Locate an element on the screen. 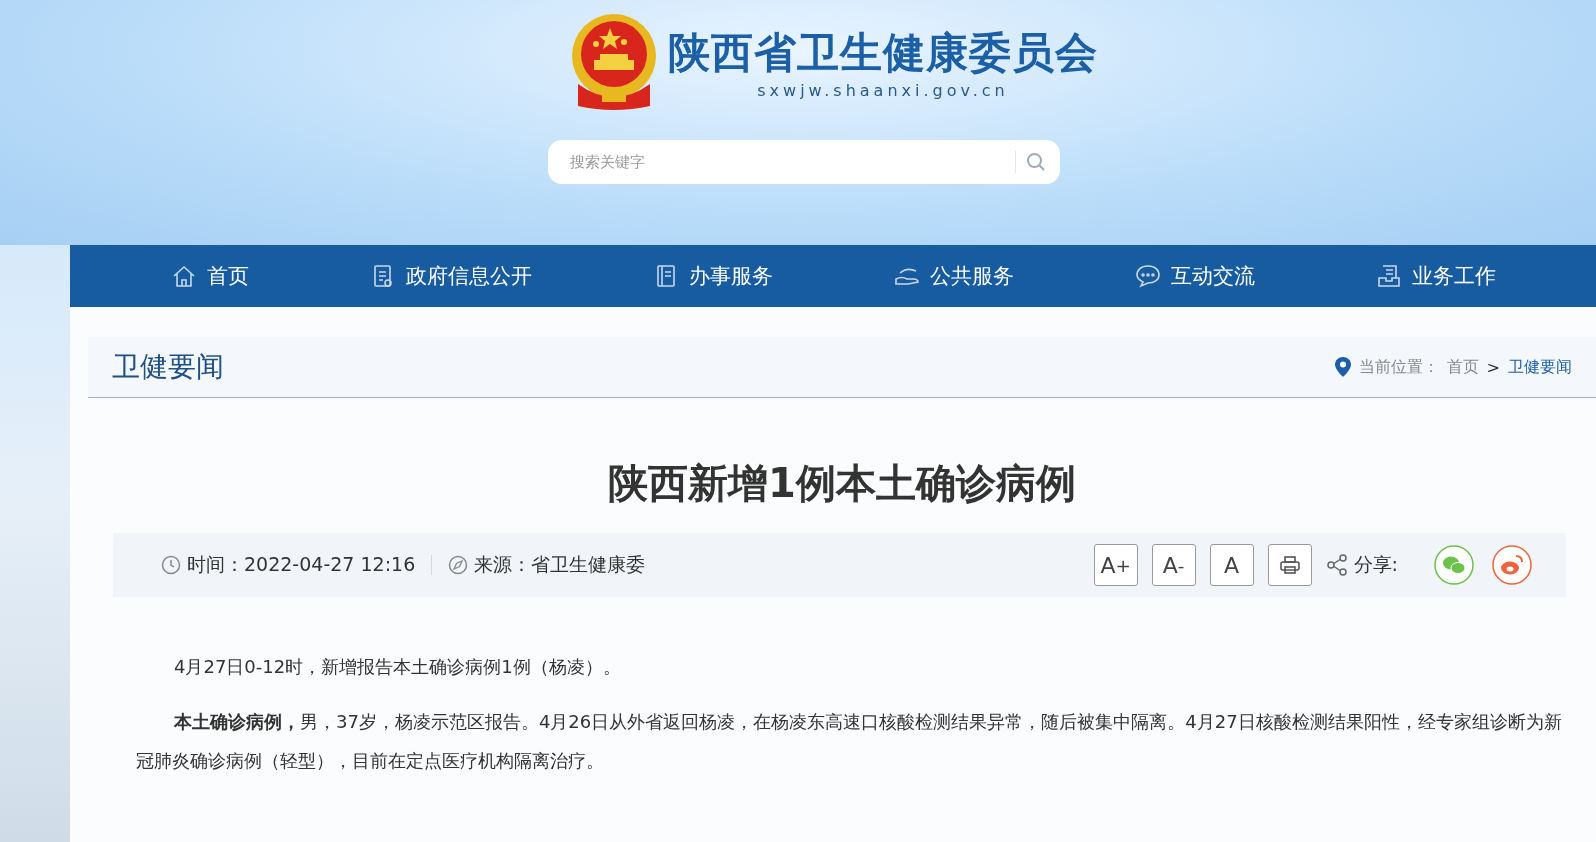  breadcrumb-link: 卫健要闻 is located at coordinates (1540, 367).